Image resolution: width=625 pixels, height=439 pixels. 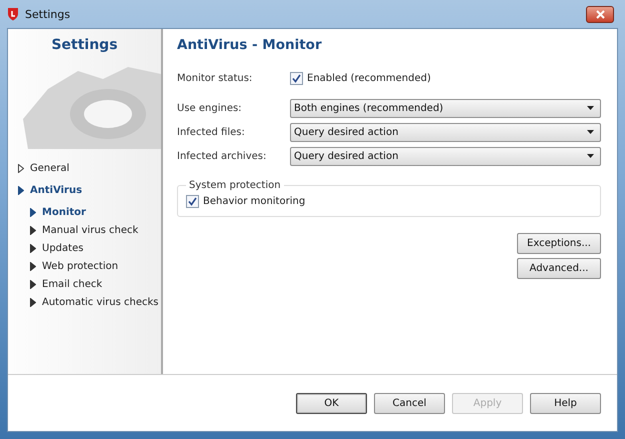 I want to click on nav-item: Updates, so click(x=95, y=248).